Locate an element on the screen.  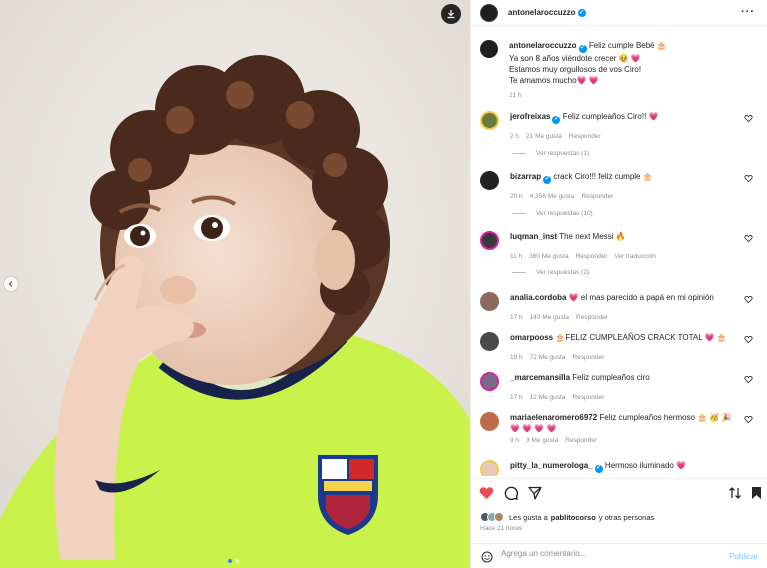
comment-text: Hermoso iluminado 💗 is located at coordinates (645, 465).